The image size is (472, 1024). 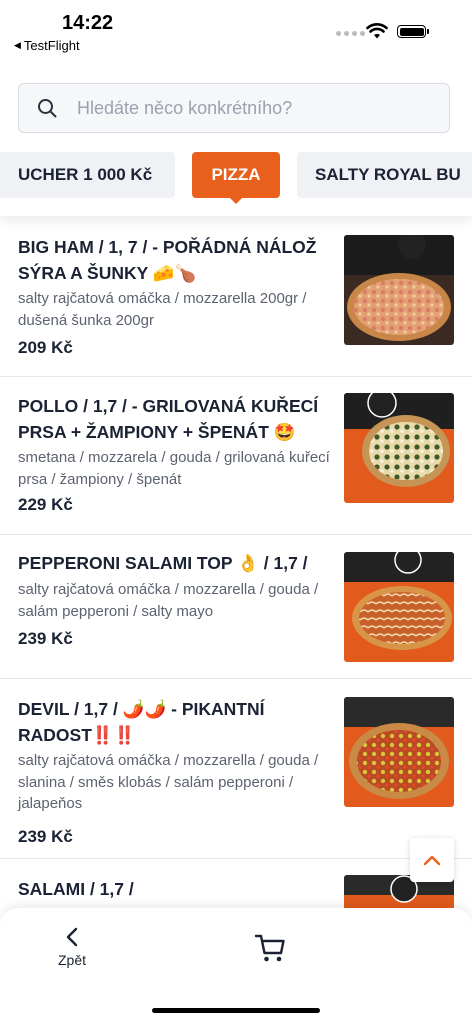 I want to click on chevron-up-icon, so click(x=432, y=860).